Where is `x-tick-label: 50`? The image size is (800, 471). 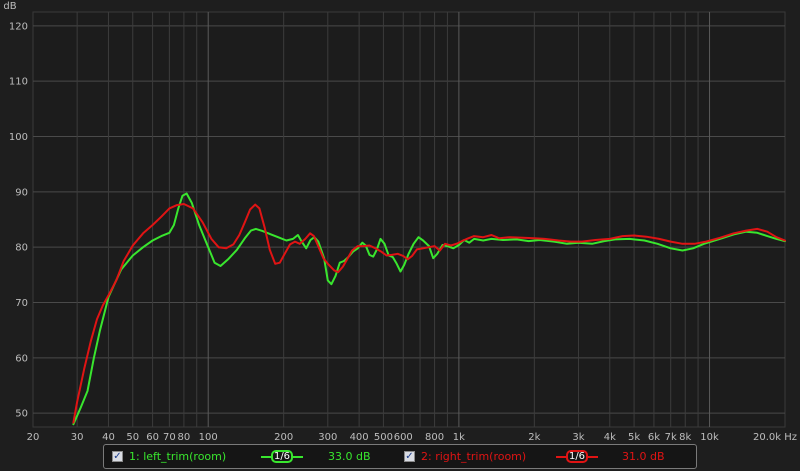 x-tick-label: 50 is located at coordinates (132, 437).